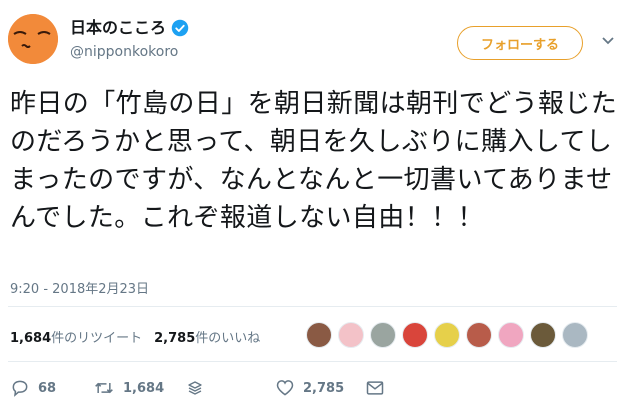  I want to click on retweet-stat: 1,684件のリツイート, so click(76, 336).